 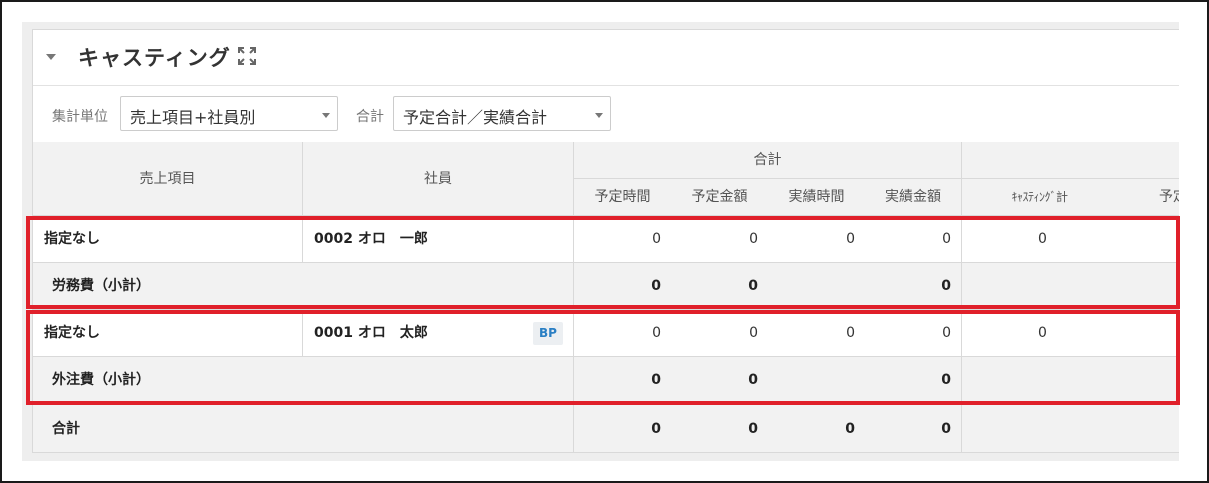 What do you see at coordinates (622, 286) in the screenshot?
I see `row-2-plan-hours: 0` at bounding box center [622, 286].